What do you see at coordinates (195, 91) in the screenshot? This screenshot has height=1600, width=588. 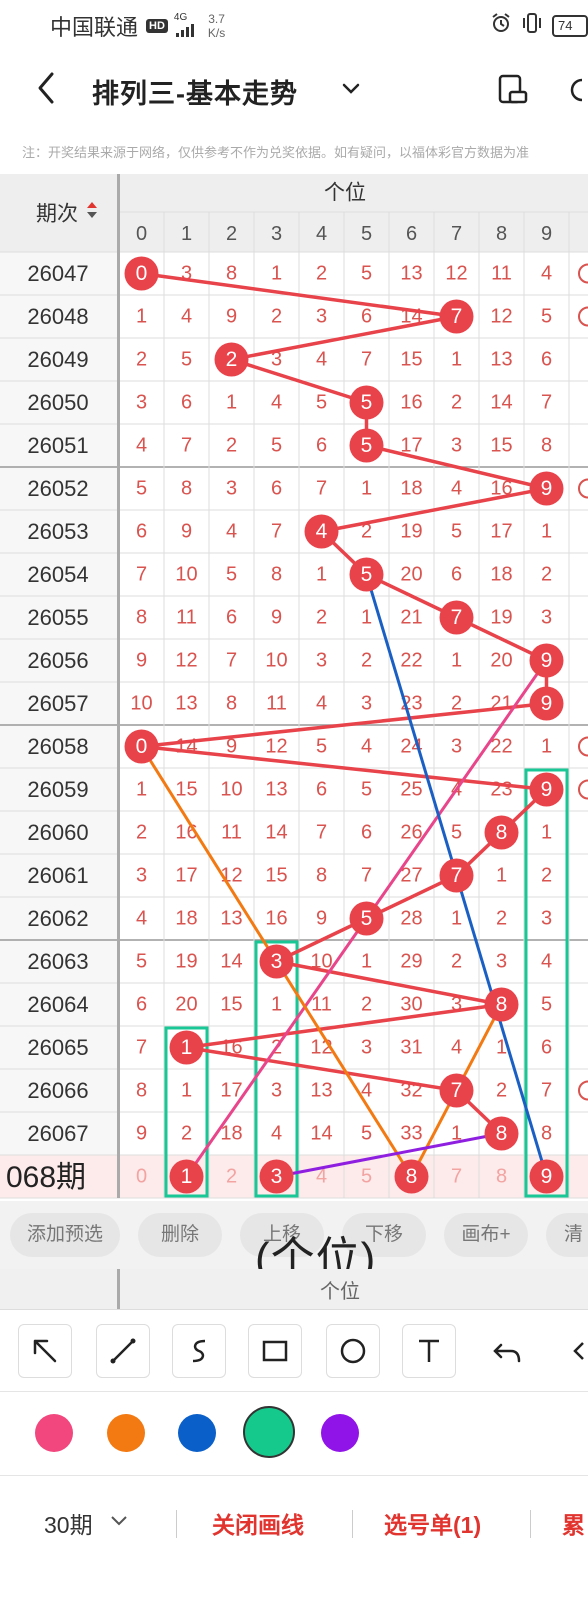 I see `page-title: 排列三-基本走势` at bounding box center [195, 91].